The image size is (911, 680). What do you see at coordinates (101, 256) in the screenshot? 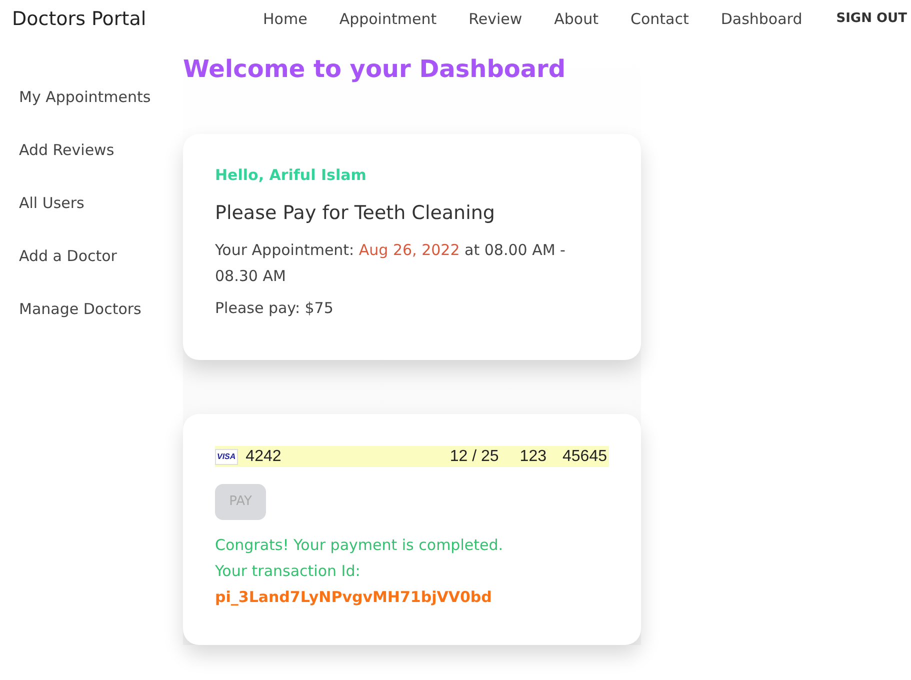
I see `sidebar-item: Add a Doctor` at bounding box center [101, 256].